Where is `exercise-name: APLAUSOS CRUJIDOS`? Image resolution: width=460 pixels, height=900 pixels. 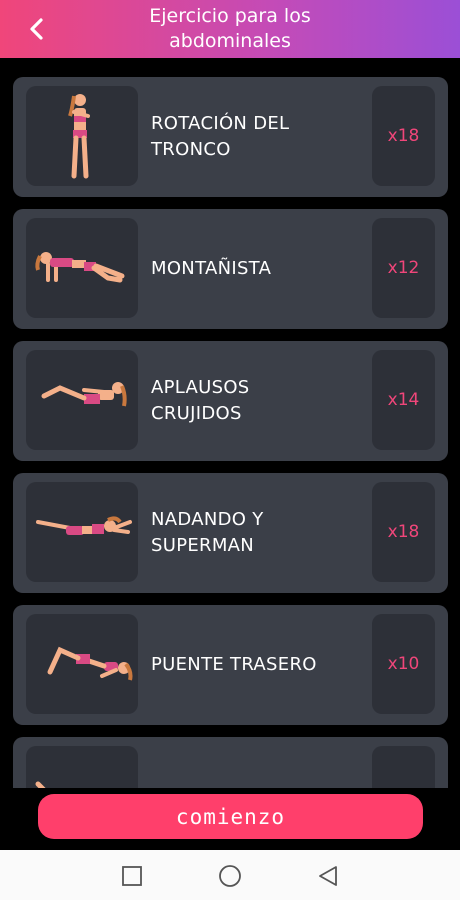 exercise-name: APLAUSOS CRUJIDOS is located at coordinates (200, 400).